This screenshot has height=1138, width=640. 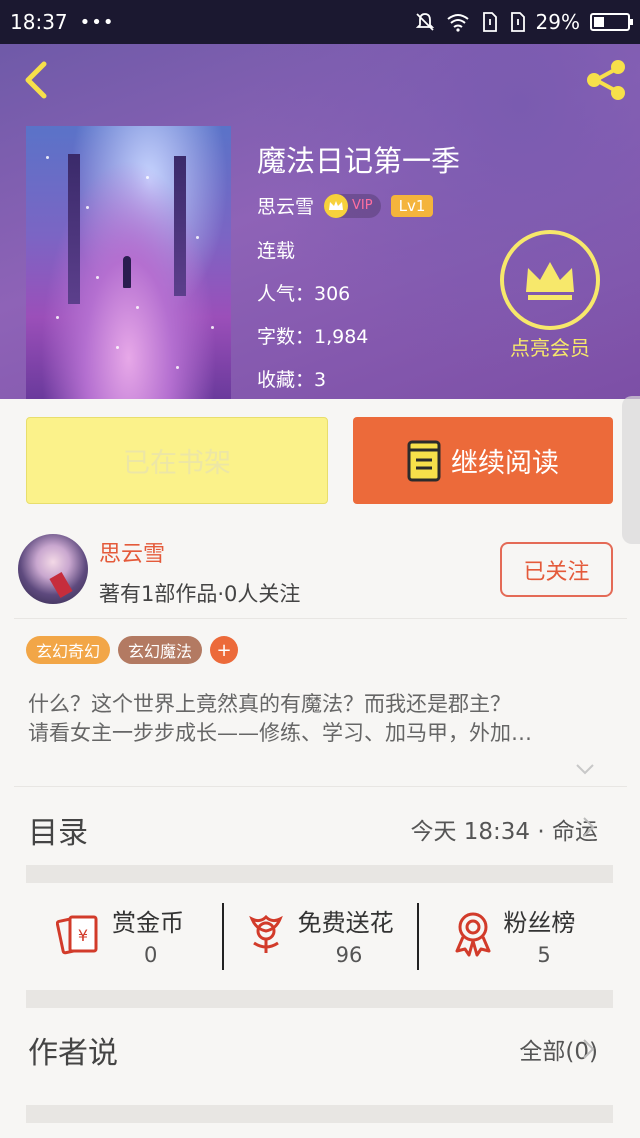 What do you see at coordinates (200, 594) in the screenshot?
I see `author-info: 著有1部作品·0人关注` at bounding box center [200, 594].